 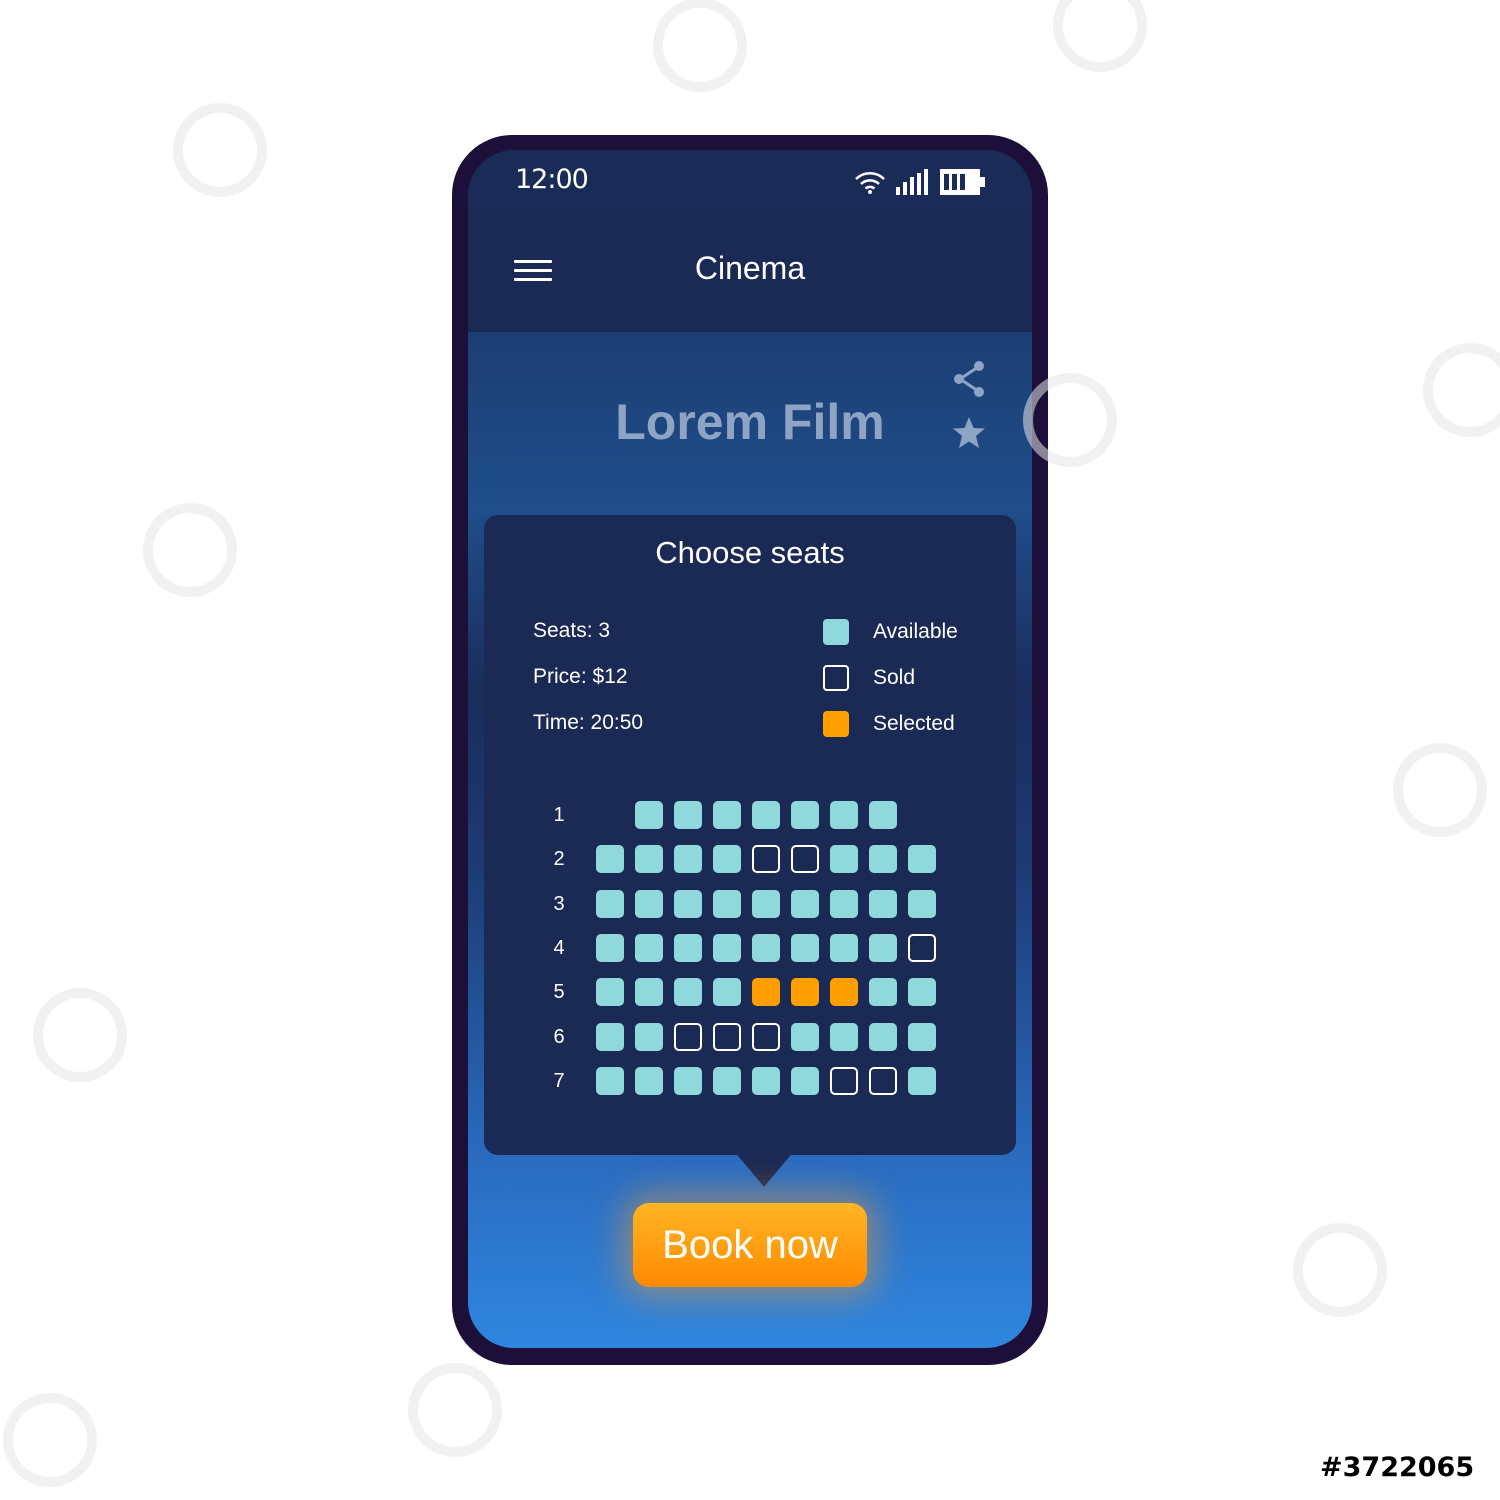 What do you see at coordinates (750, 552) in the screenshot?
I see `panel-title: Choose seats` at bounding box center [750, 552].